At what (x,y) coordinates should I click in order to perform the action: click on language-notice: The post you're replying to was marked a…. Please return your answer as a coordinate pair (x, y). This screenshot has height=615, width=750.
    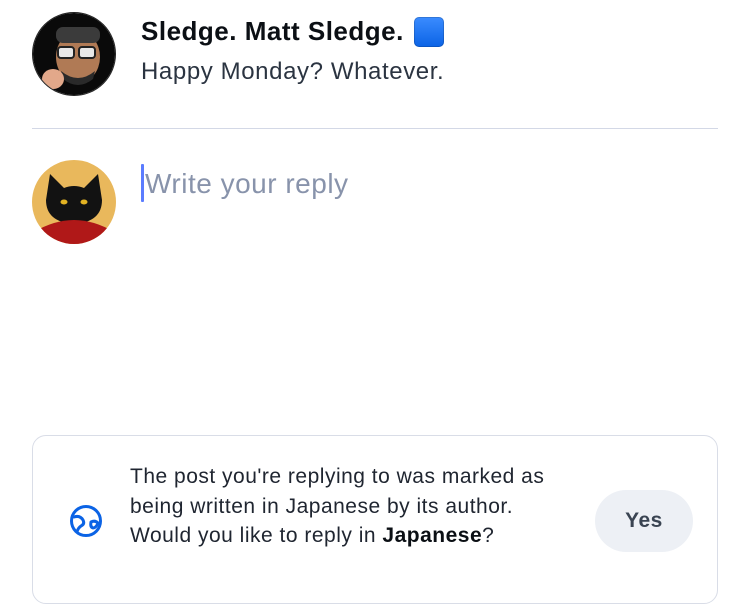
    Looking at the image, I should click on (350, 506).